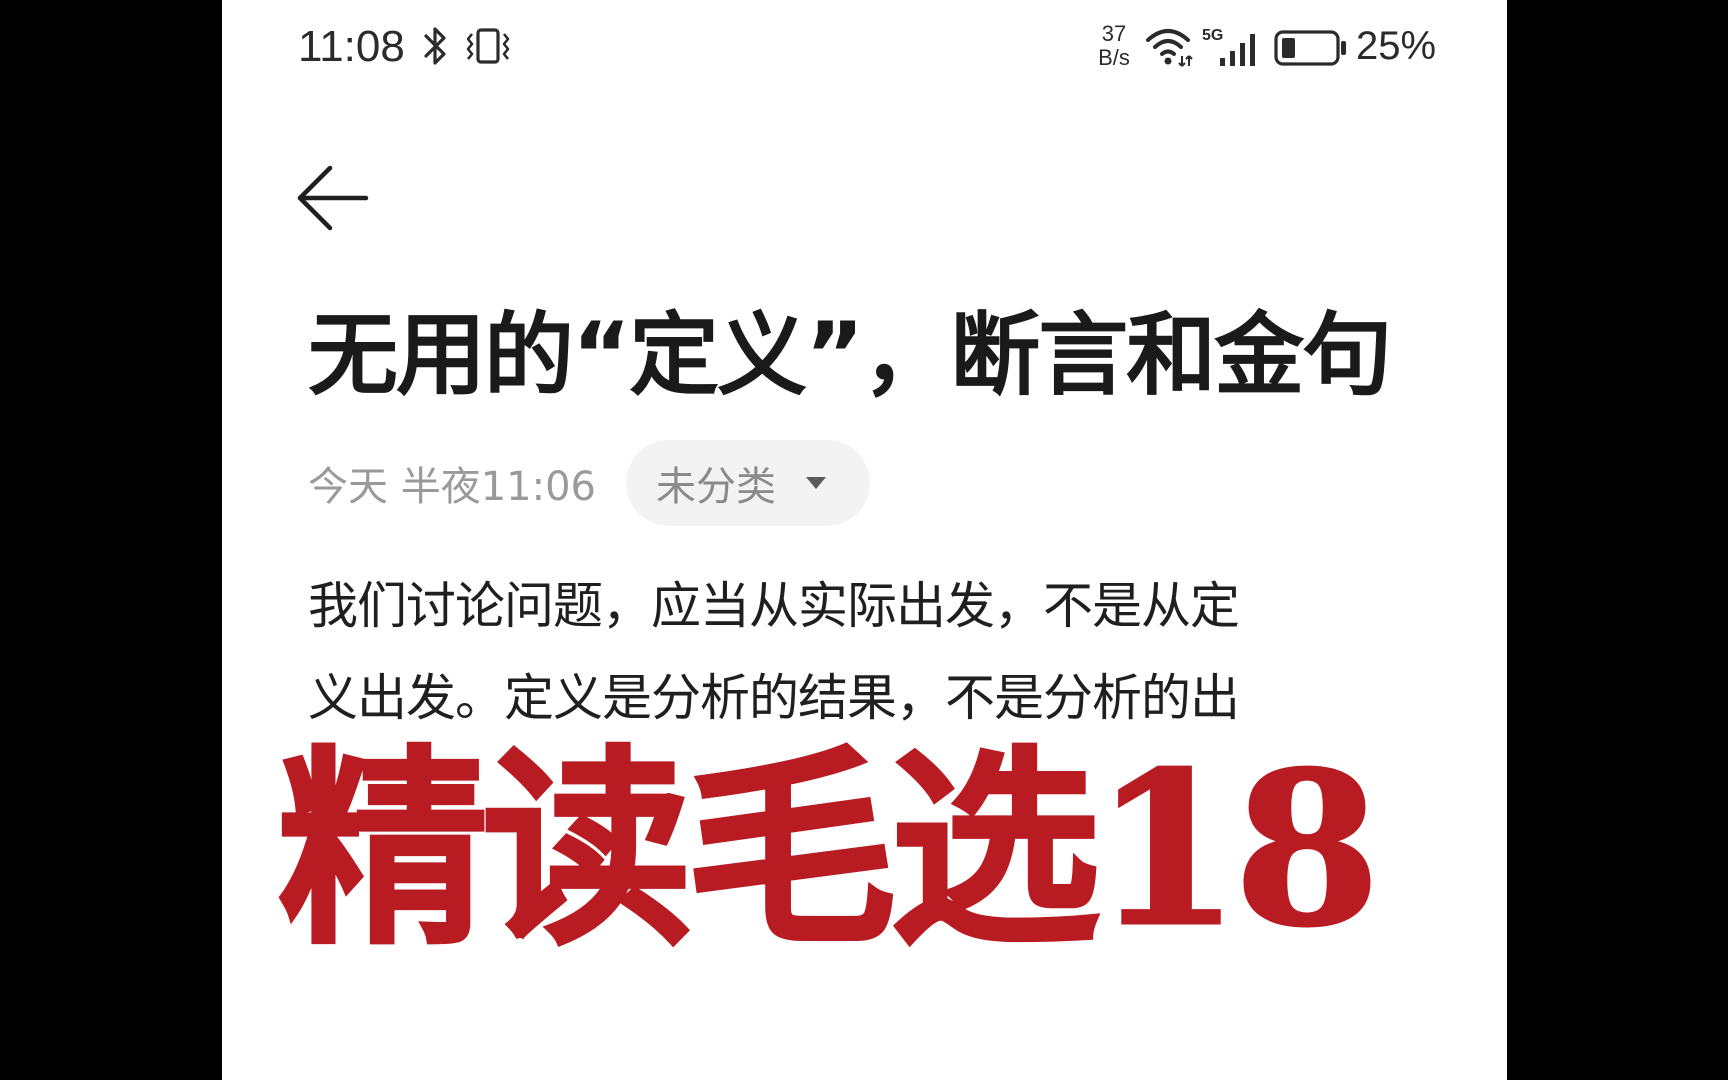  What do you see at coordinates (868, 652) in the screenshot?
I see `note-body: 我们讨论问题，应当从实际出发，不是从定 义出发。定义是分析的结果，不是分析的出` at bounding box center [868, 652].